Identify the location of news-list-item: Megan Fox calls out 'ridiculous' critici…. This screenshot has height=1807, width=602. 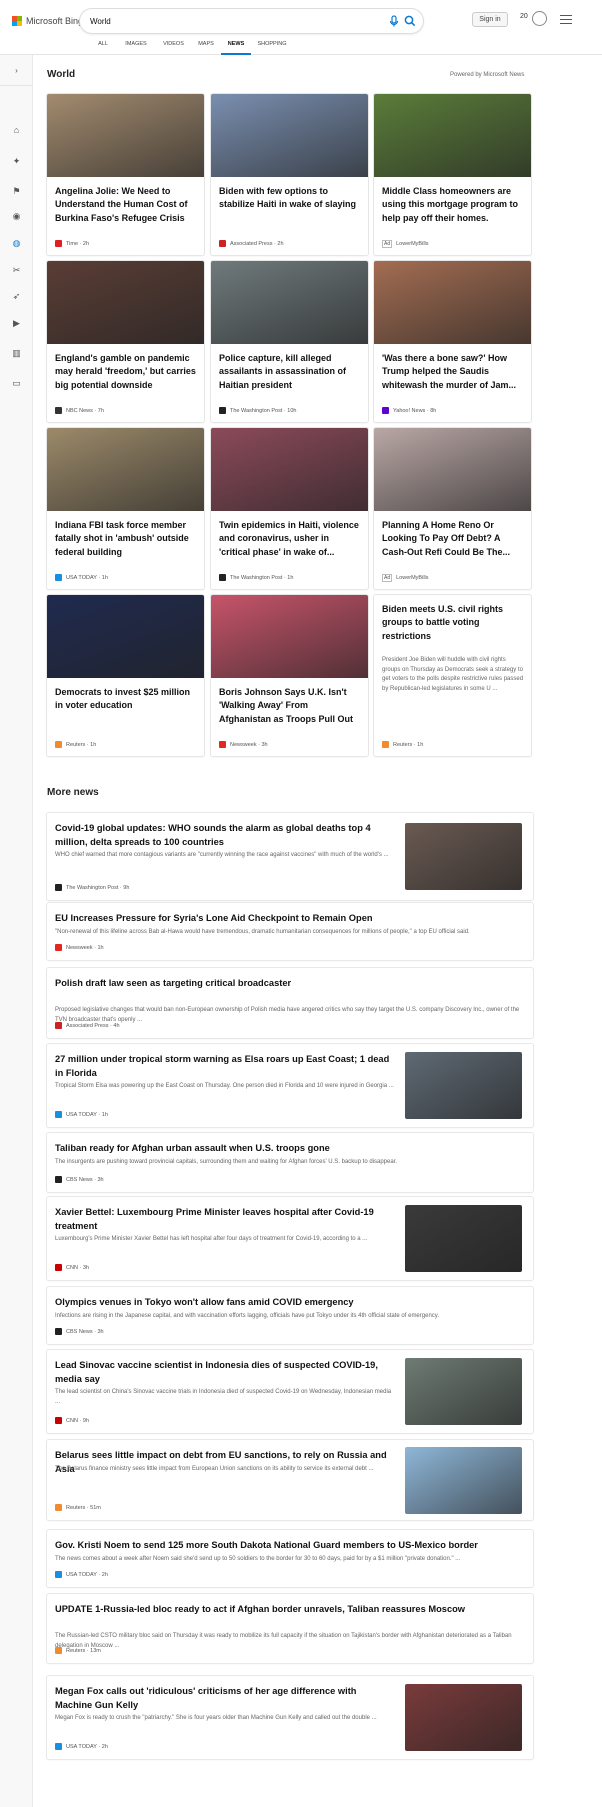
(290, 1717).